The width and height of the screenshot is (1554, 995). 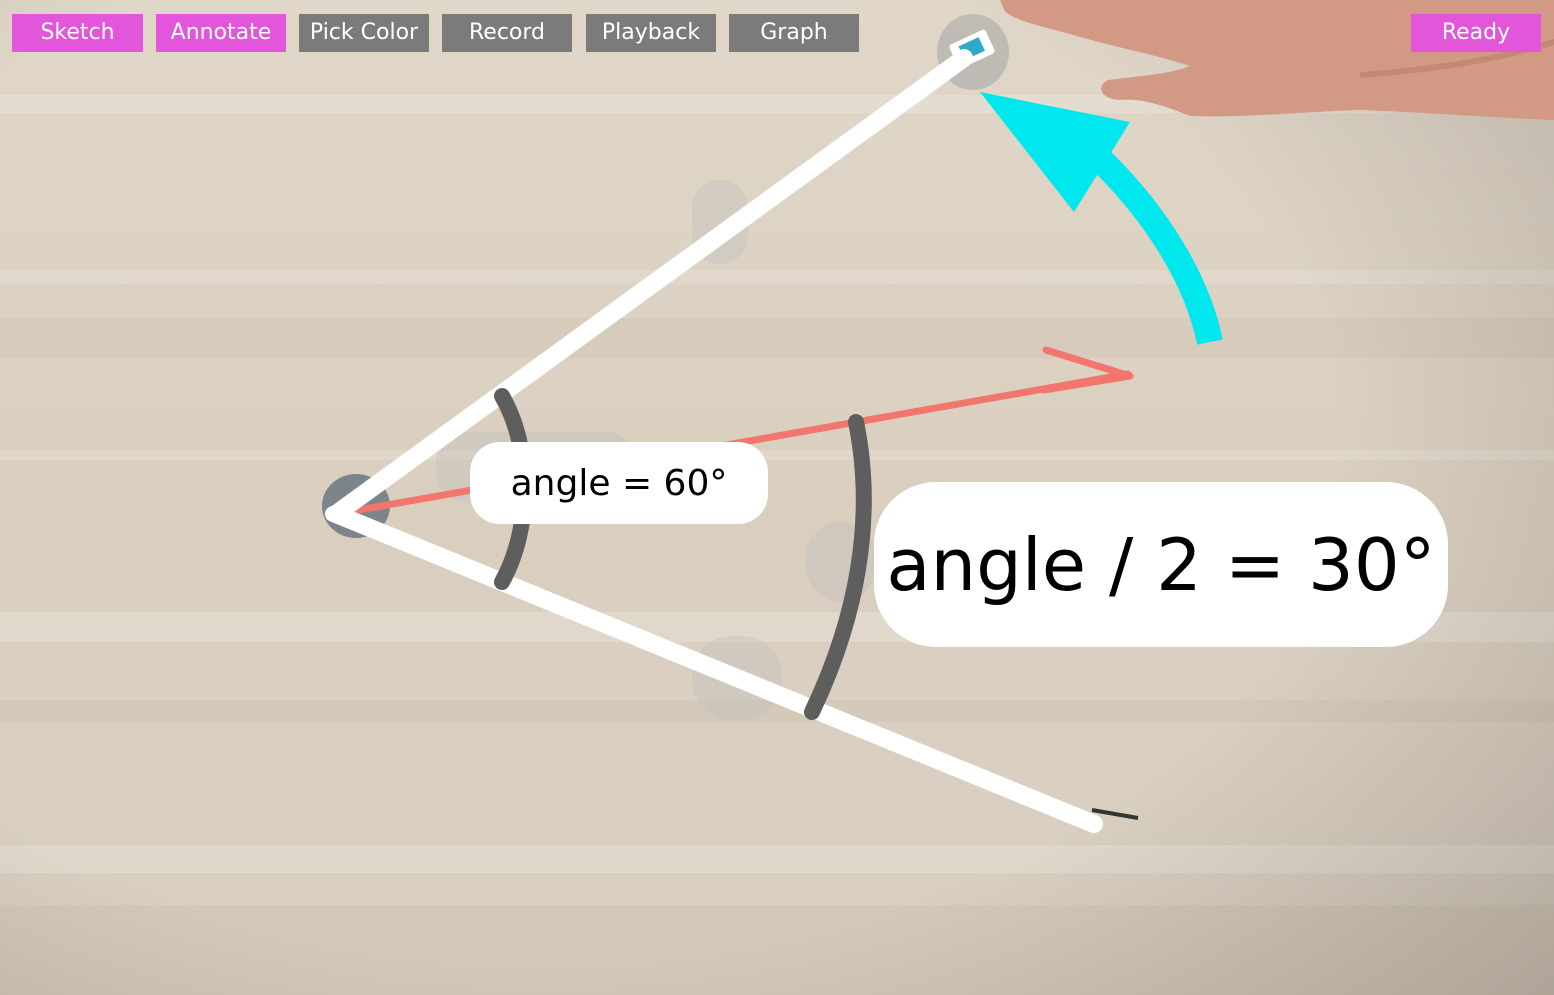 What do you see at coordinates (77, 33) in the screenshot?
I see `sketch-button: Sketch` at bounding box center [77, 33].